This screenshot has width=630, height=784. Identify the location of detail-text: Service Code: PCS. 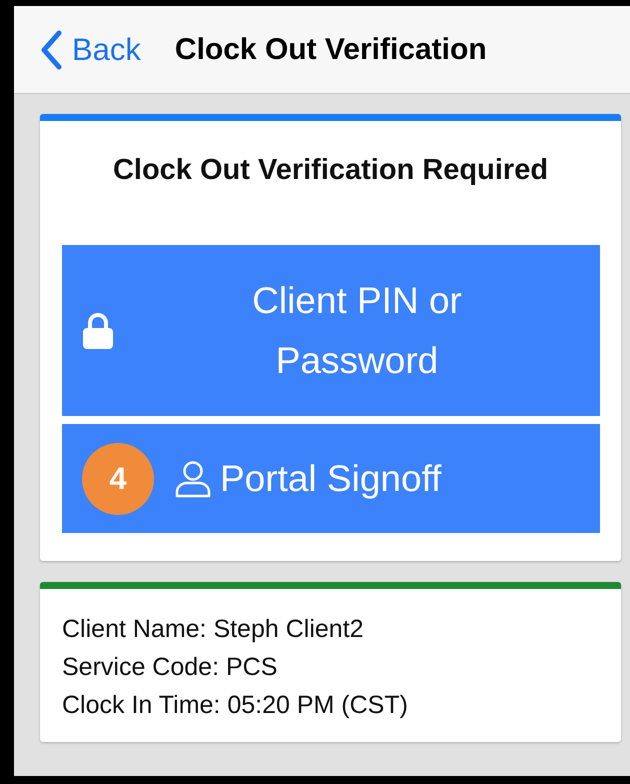
(170, 667).